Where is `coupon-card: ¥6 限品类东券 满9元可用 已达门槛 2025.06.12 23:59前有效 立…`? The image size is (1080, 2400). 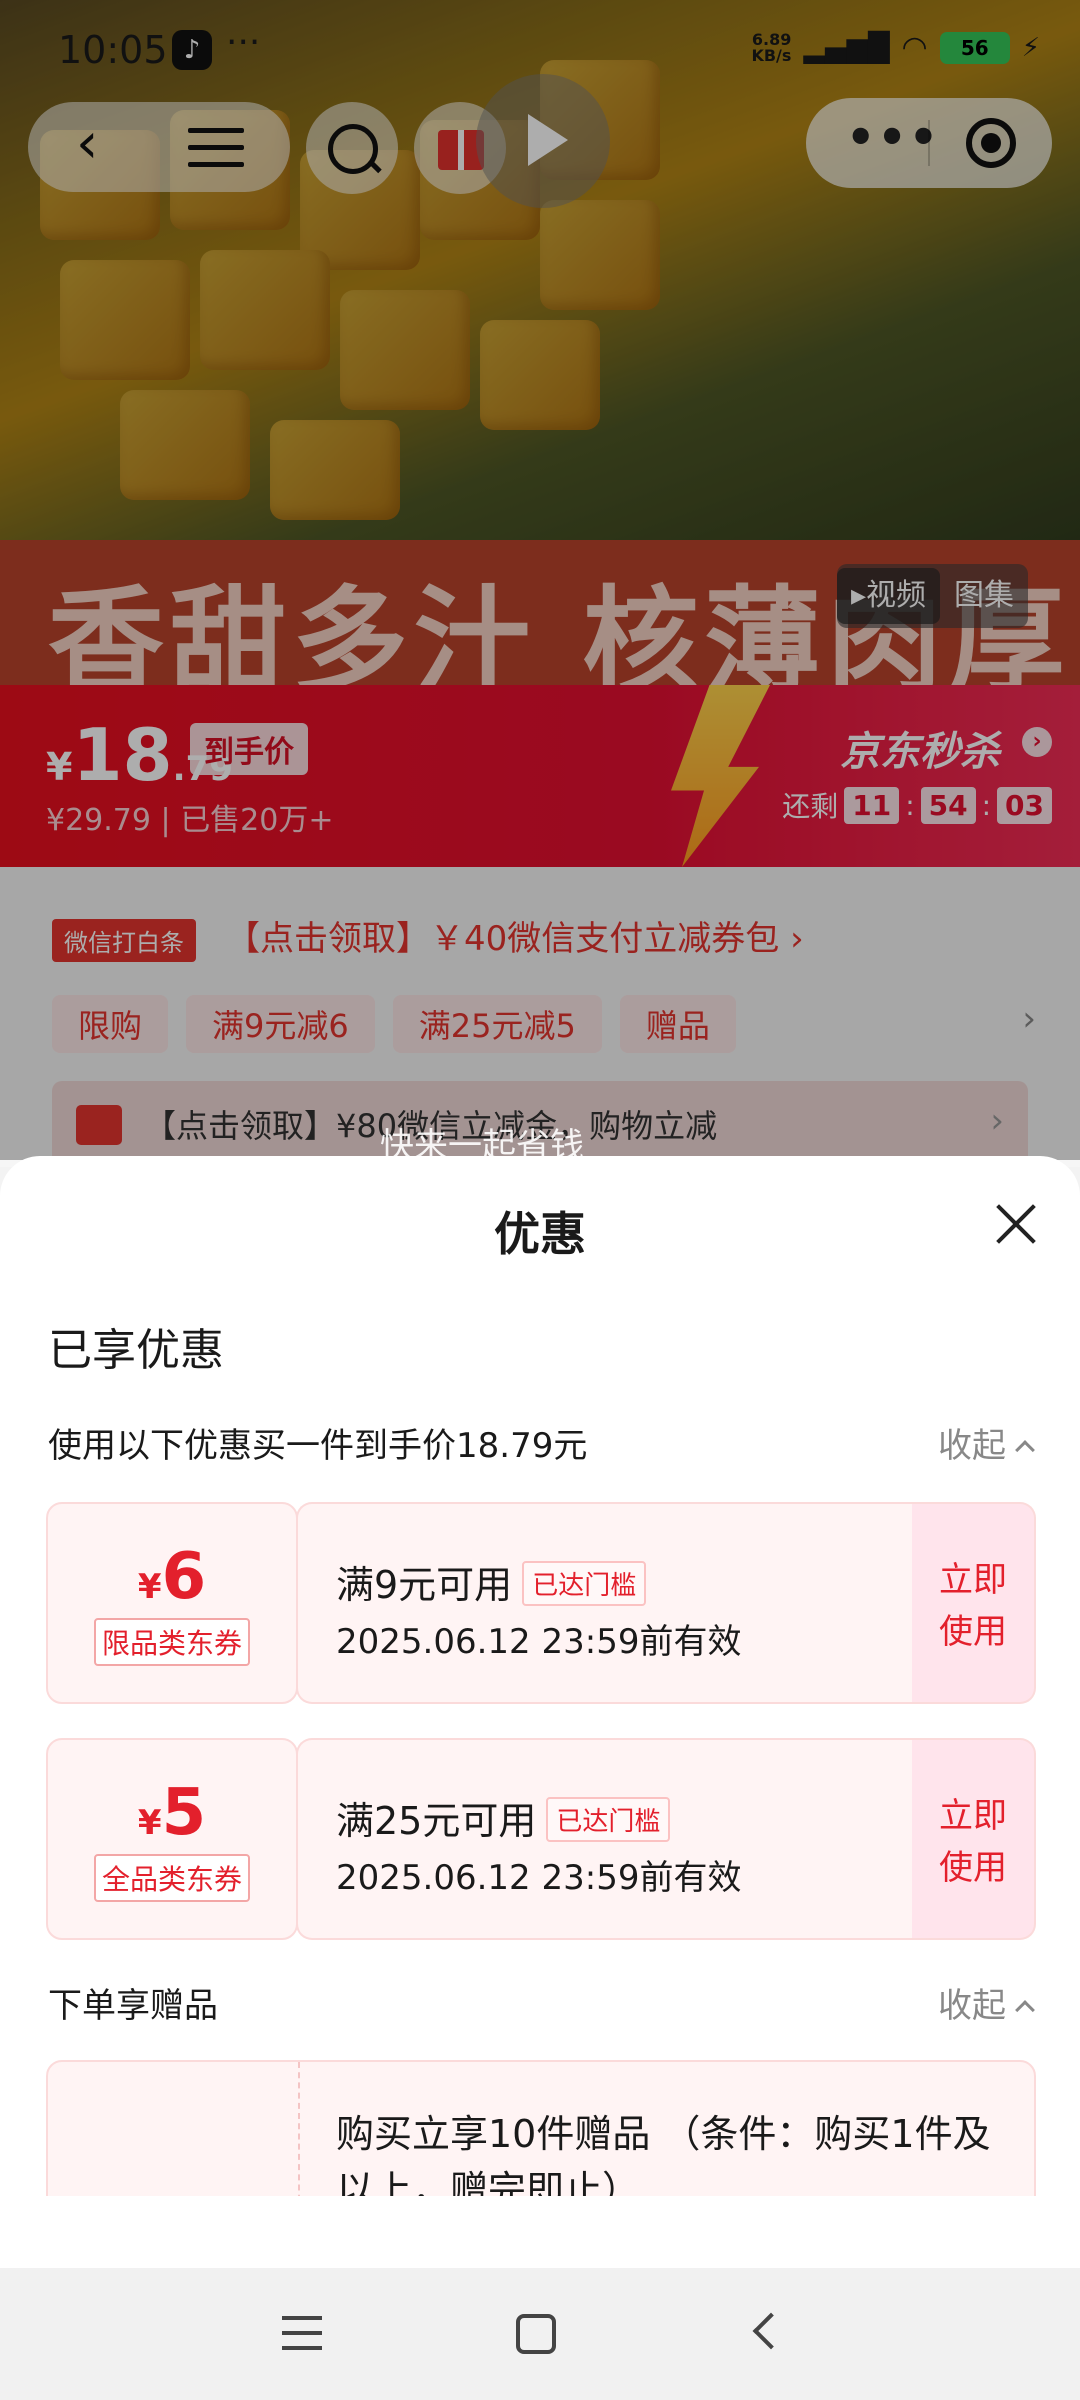
coupon-card: ¥6 限品类东券 满9元可用 已达门槛 2025.06.12 23:59前有效 立… is located at coordinates (541, 1603).